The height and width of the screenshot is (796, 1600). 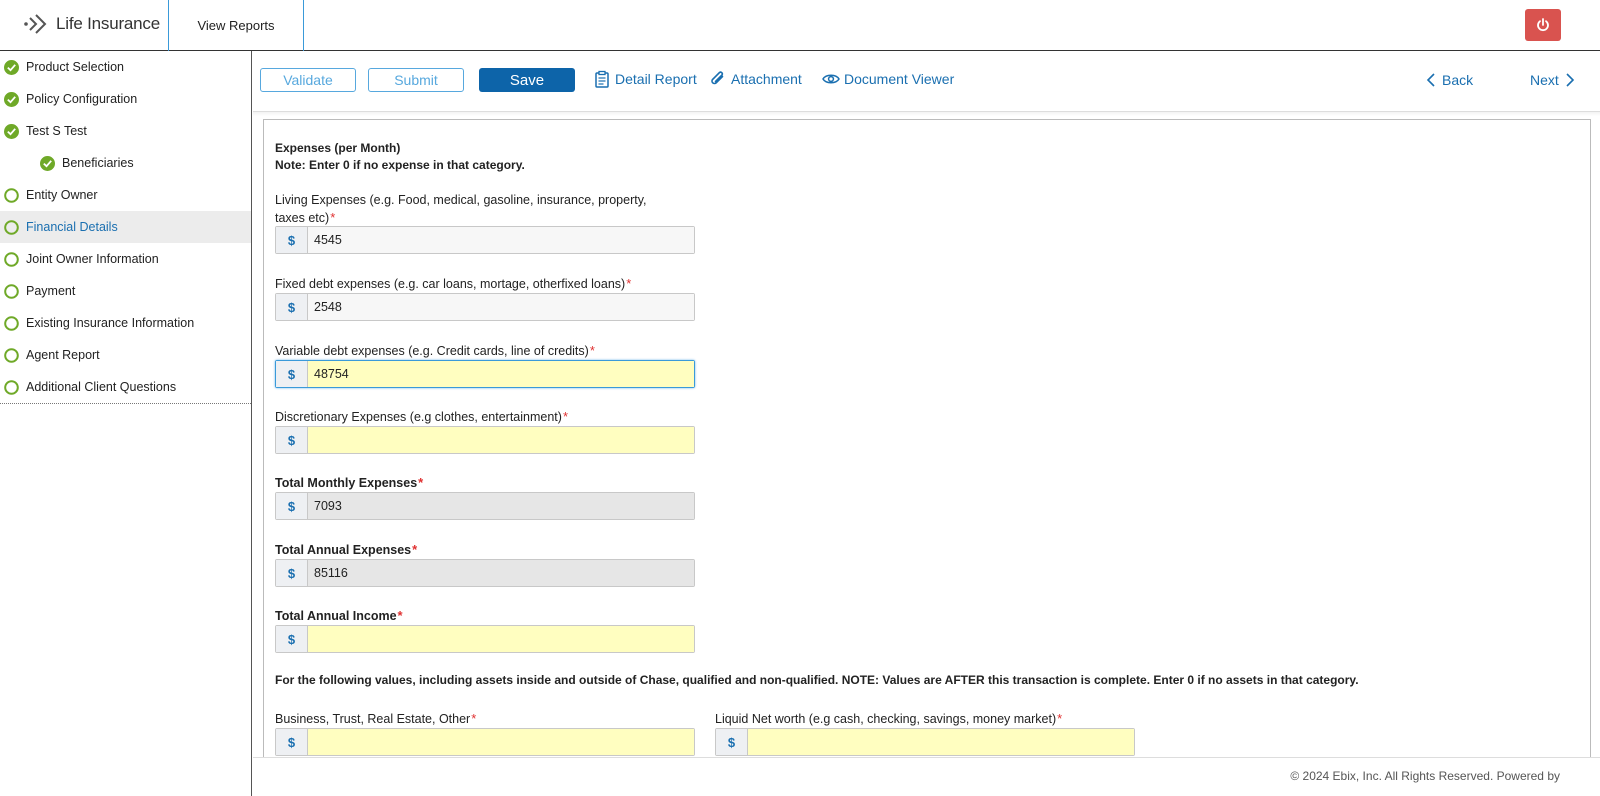 I want to click on detail-report-link: Detail Report, so click(x=645, y=79).